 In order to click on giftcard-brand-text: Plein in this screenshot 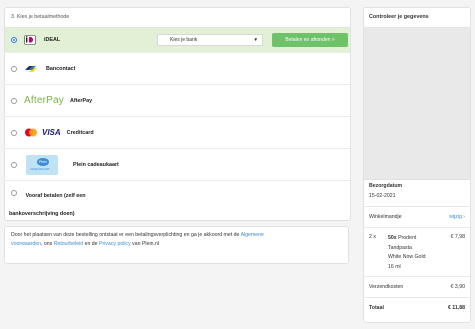, I will do `click(43, 161)`.